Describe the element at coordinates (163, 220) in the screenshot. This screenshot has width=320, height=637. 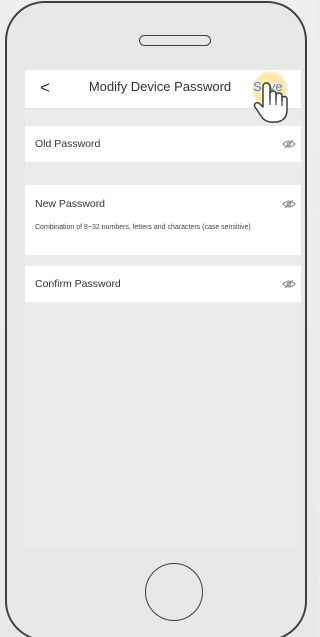
I see `new-password-field: New Password` at that location.